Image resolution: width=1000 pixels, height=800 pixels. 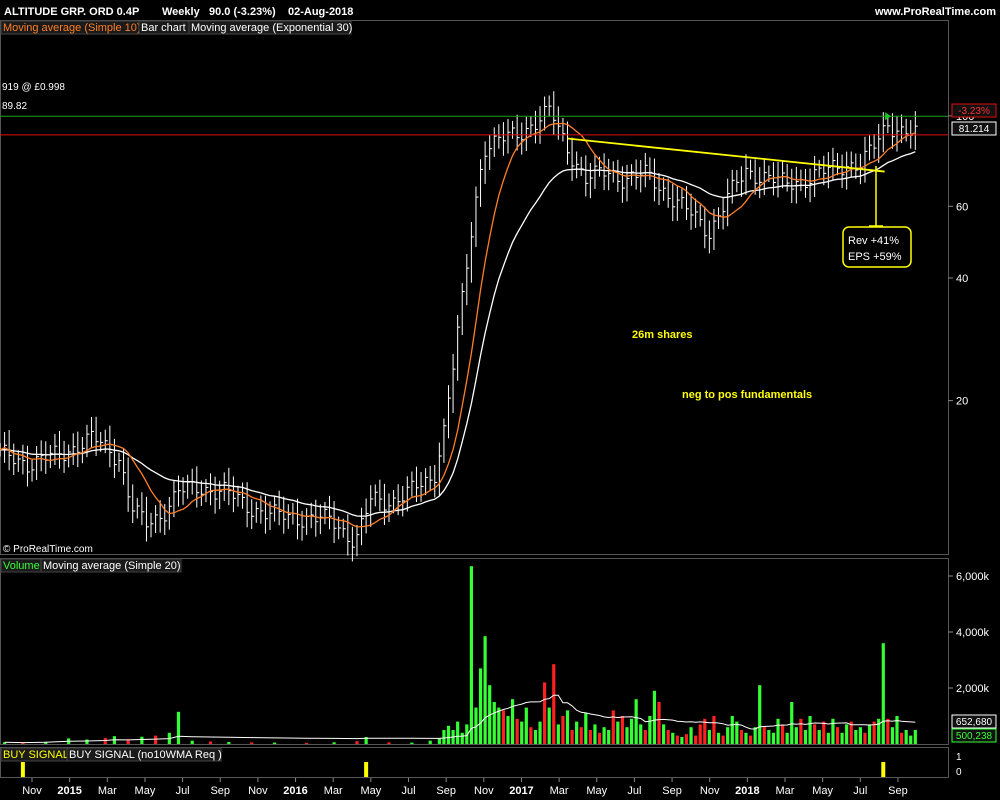 I want to click on legend-volume: Volume, so click(x=21, y=566).